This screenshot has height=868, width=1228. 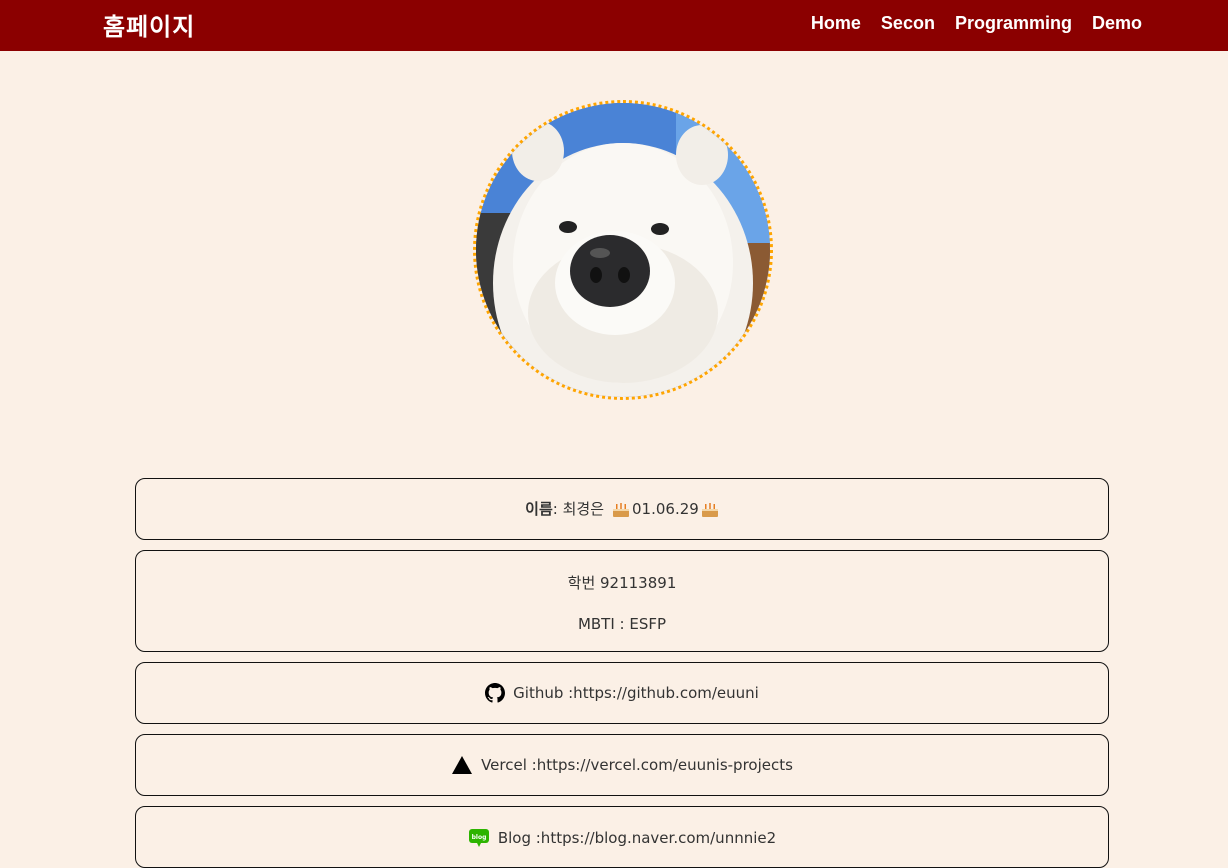 What do you see at coordinates (614, 25) in the screenshot?
I see `top-navbar: 홈페이지 Home Secon Programming Demo` at bounding box center [614, 25].